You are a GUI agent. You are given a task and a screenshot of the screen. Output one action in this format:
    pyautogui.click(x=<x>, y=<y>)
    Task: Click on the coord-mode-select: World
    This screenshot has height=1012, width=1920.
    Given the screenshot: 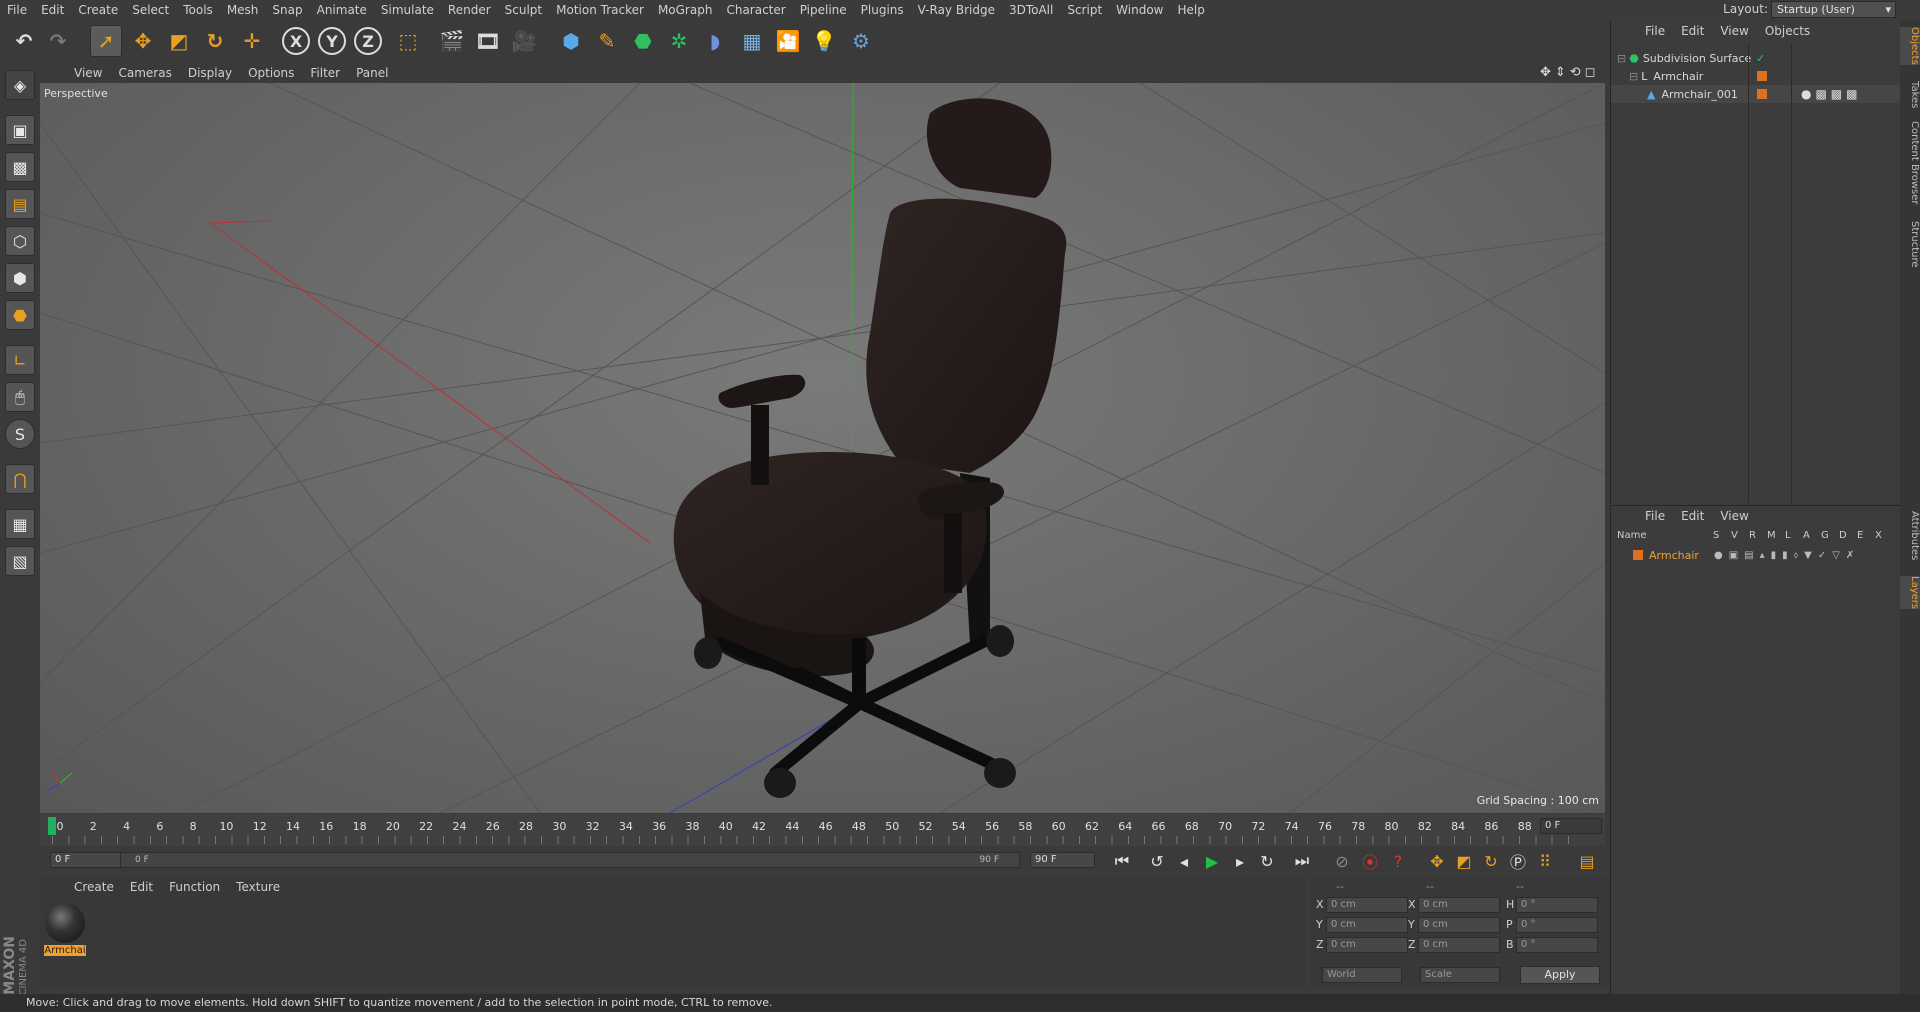 What is the action you would take?
    pyautogui.click(x=1362, y=975)
    